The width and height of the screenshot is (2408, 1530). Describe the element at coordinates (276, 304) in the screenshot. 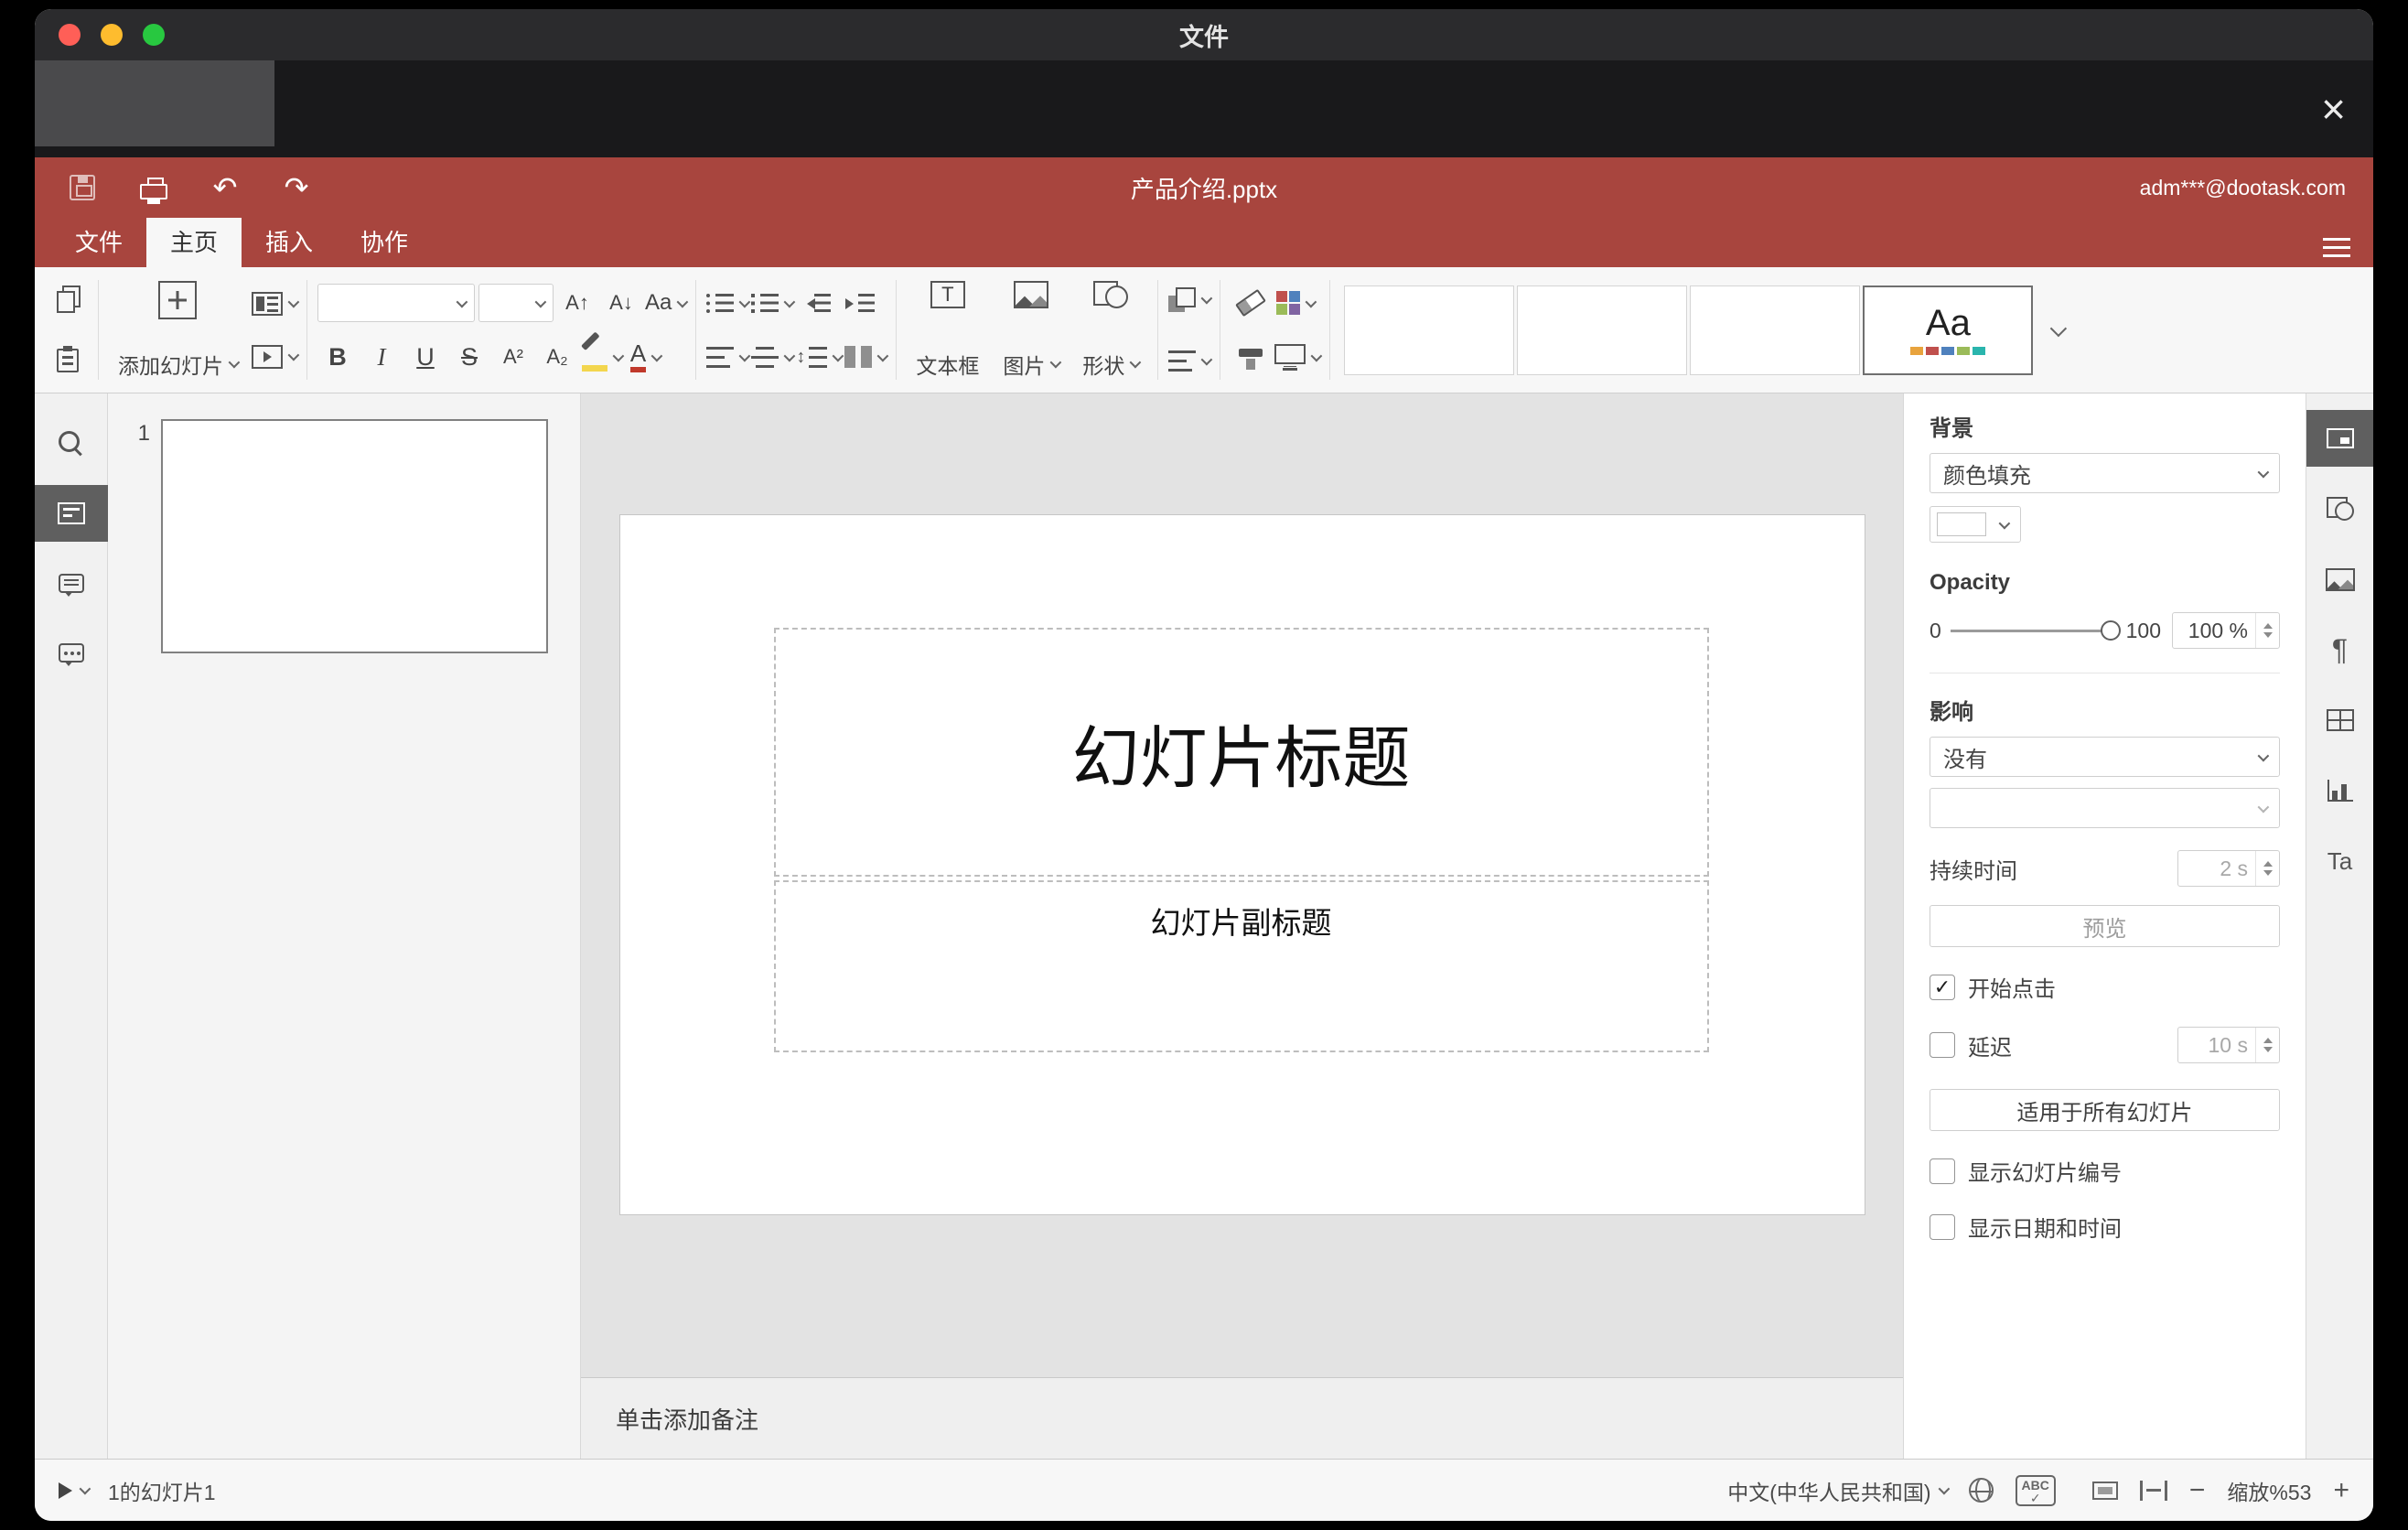

I see `slide-layout-button` at that location.